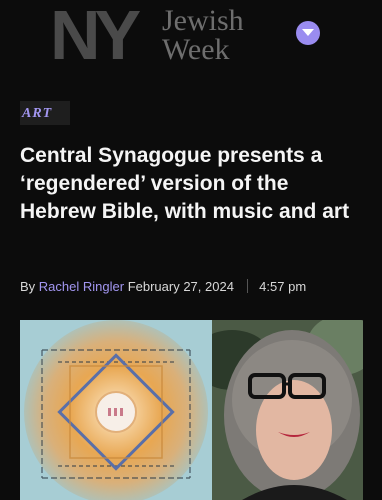 Image resolution: width=382 pixels, height=500 pixels. I want to click on menu-toggle-button, so click(308, 33).